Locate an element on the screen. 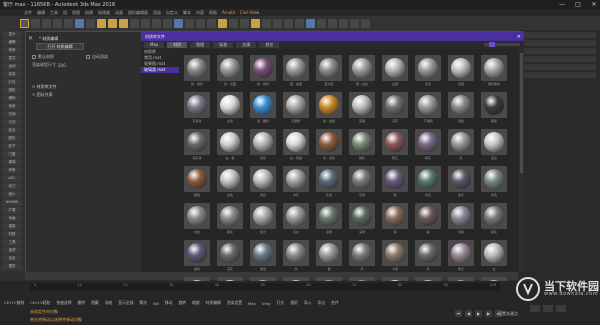 The image size is (600, 325). quick-tool-button: 冻结 is located at coordinates (109, 303).